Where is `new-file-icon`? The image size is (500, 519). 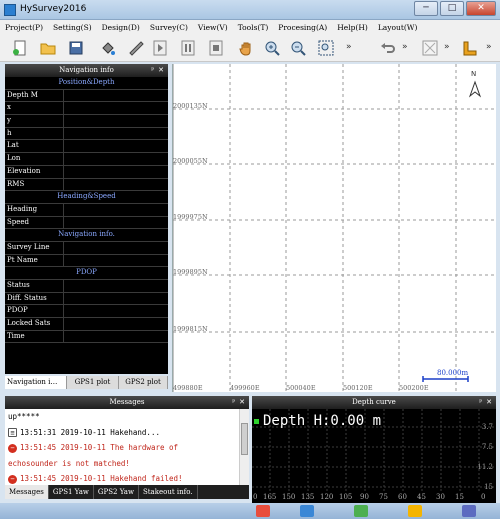
new-file-icon is located at coordinates (20, 48).